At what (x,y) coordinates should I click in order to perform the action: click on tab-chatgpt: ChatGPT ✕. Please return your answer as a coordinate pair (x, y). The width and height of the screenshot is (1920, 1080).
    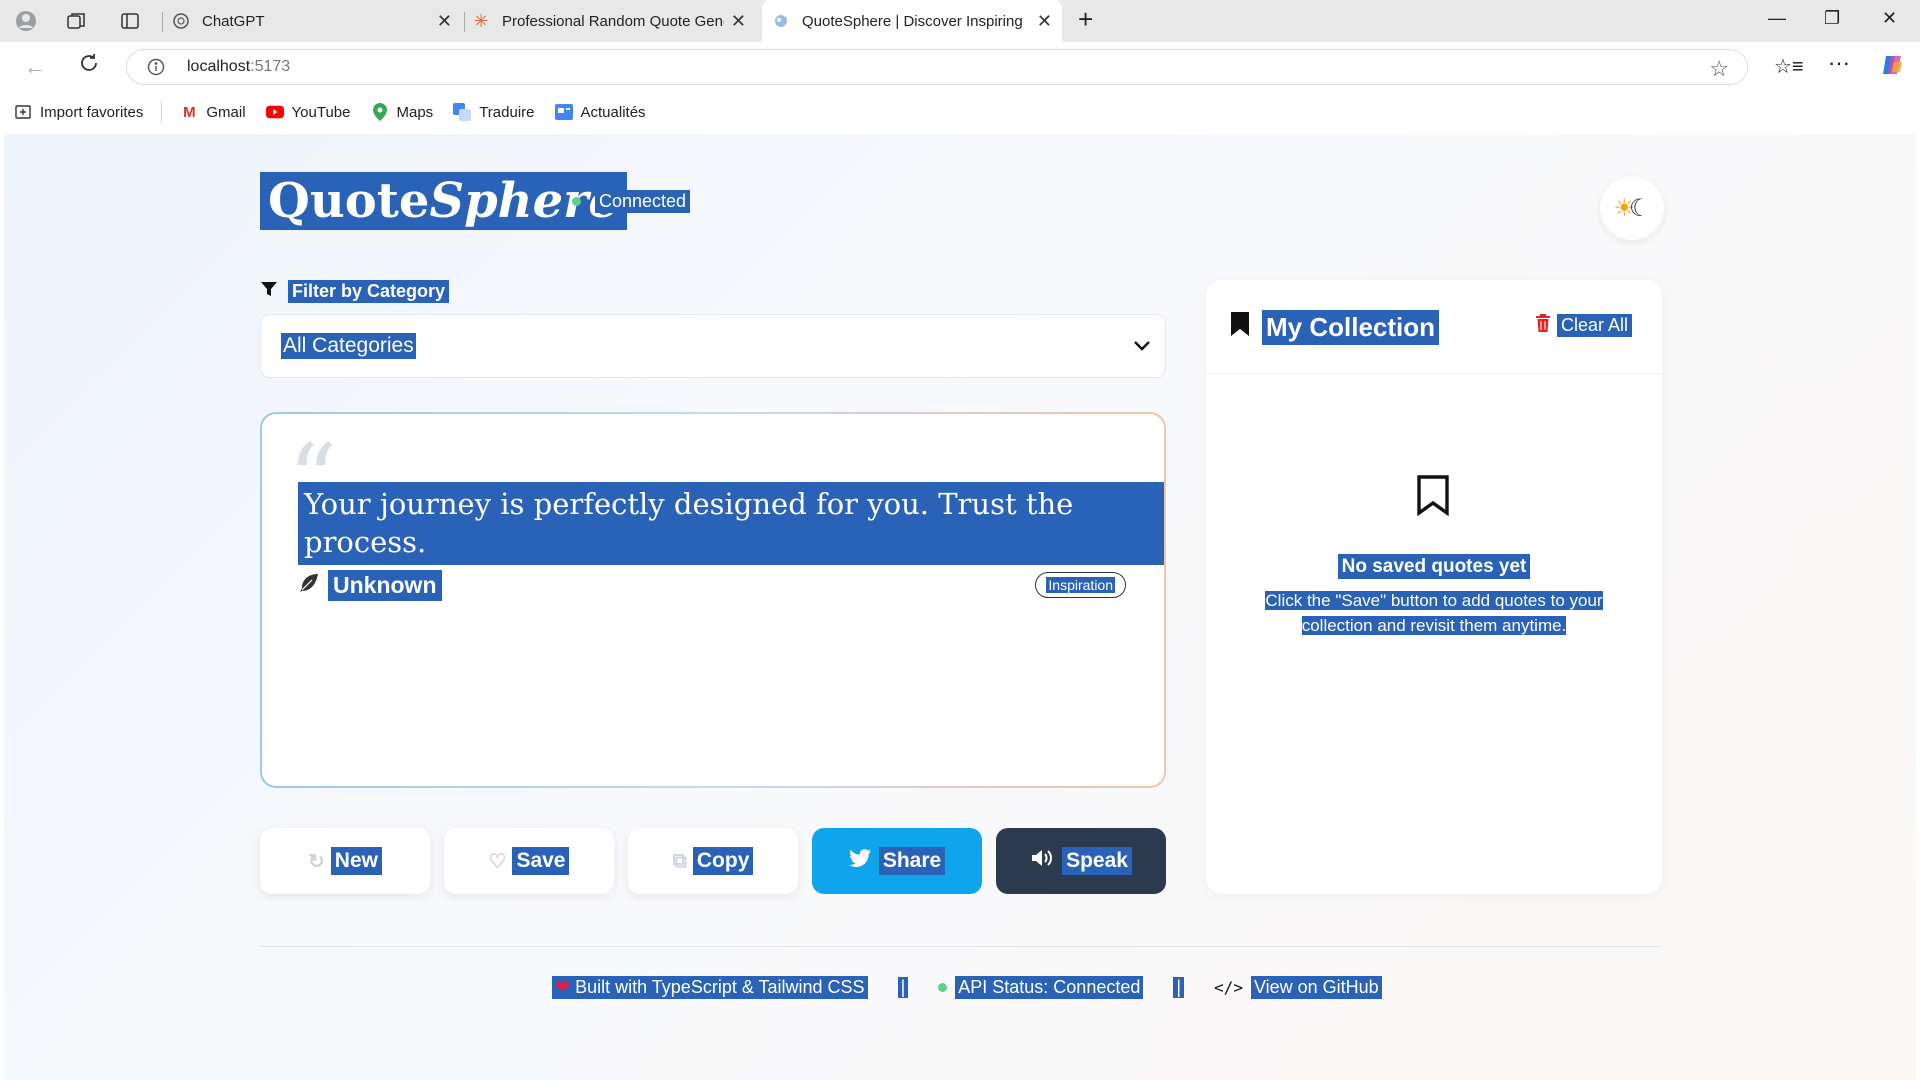
    Looking at the image, I should click on (317, 21).